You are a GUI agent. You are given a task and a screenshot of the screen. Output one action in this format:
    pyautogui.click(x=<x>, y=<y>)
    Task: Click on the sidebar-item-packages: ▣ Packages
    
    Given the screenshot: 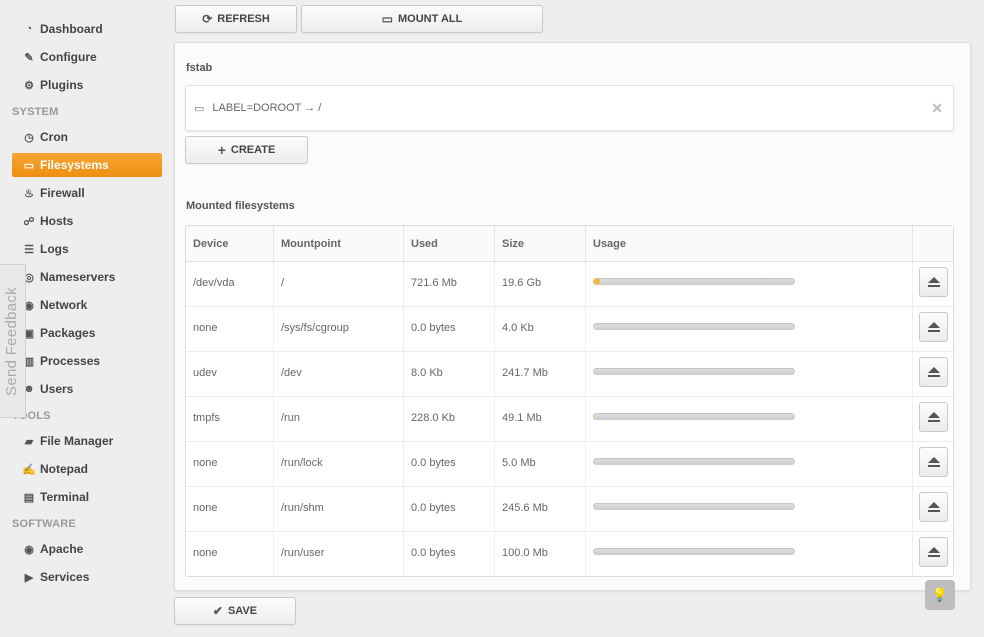 What is the action you would take?
    pyautogui.click(x=87, y=333)
    